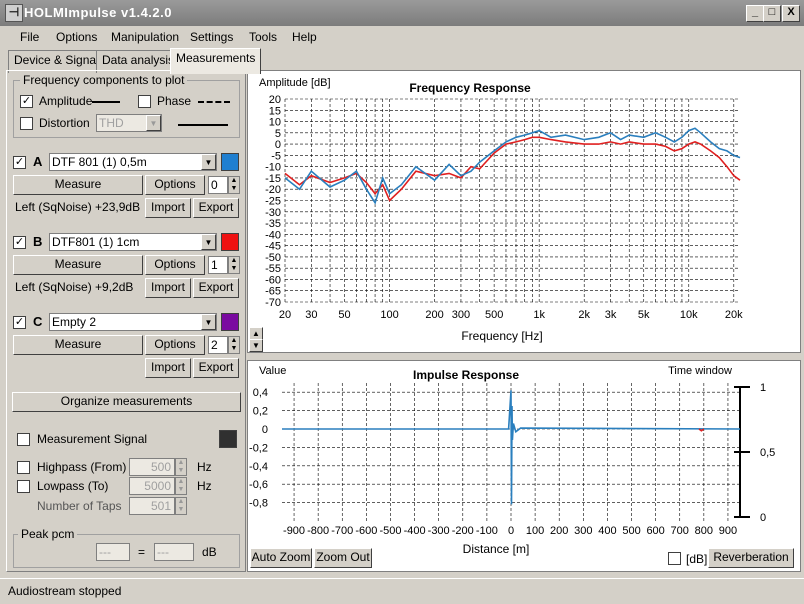 Image resolution: width=804 pixels, height=604 pixels. I want to click on measurement-a-letter: A, so click(38, 161).